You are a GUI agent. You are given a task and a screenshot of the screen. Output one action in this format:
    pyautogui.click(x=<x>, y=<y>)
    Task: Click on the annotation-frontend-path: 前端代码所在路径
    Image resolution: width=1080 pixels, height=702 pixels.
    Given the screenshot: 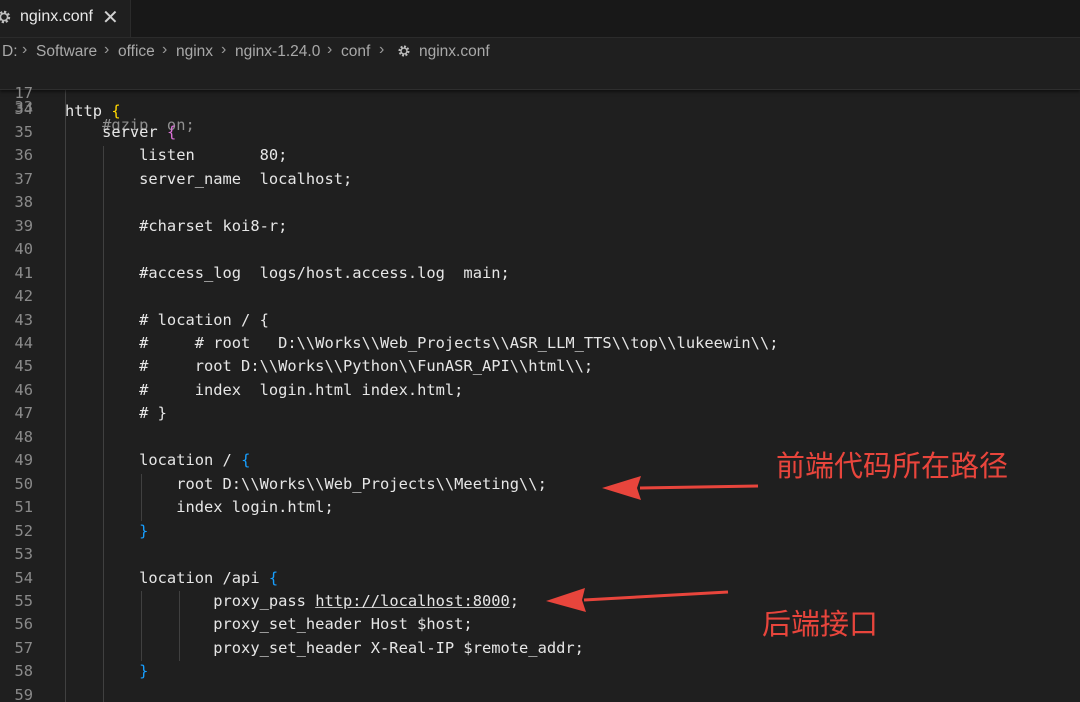 What is the action you would take?
    pyautogui.click(x=892, y=466)
    